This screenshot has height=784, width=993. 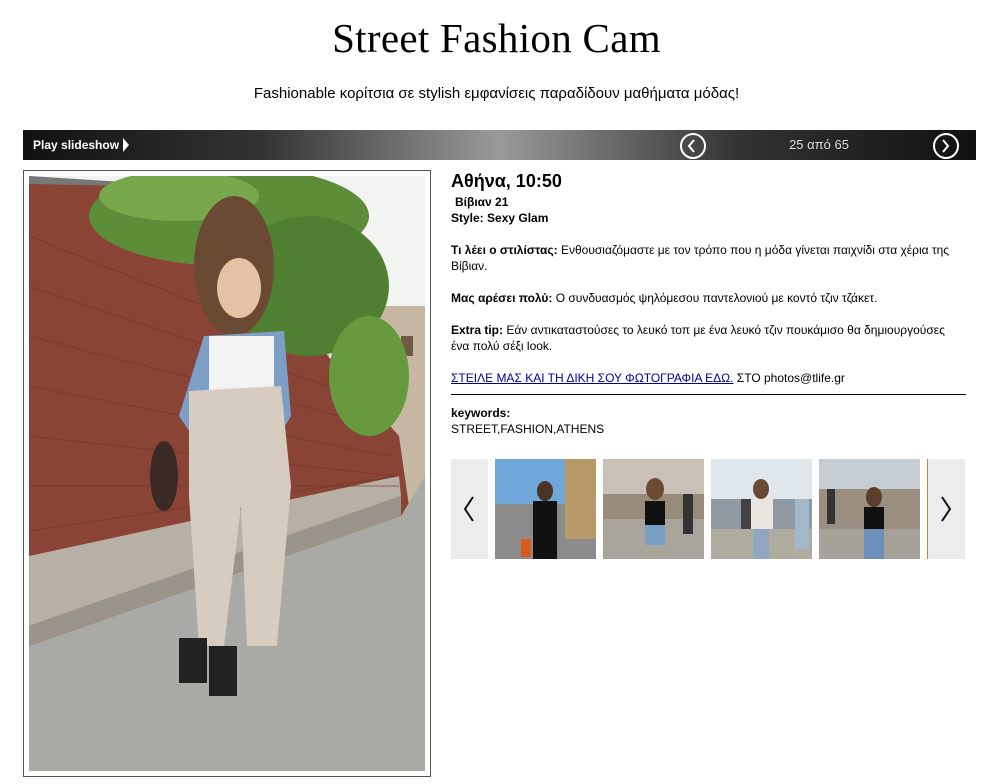 I want to click on thumbnails-next-button, so click(x=946, y=509).